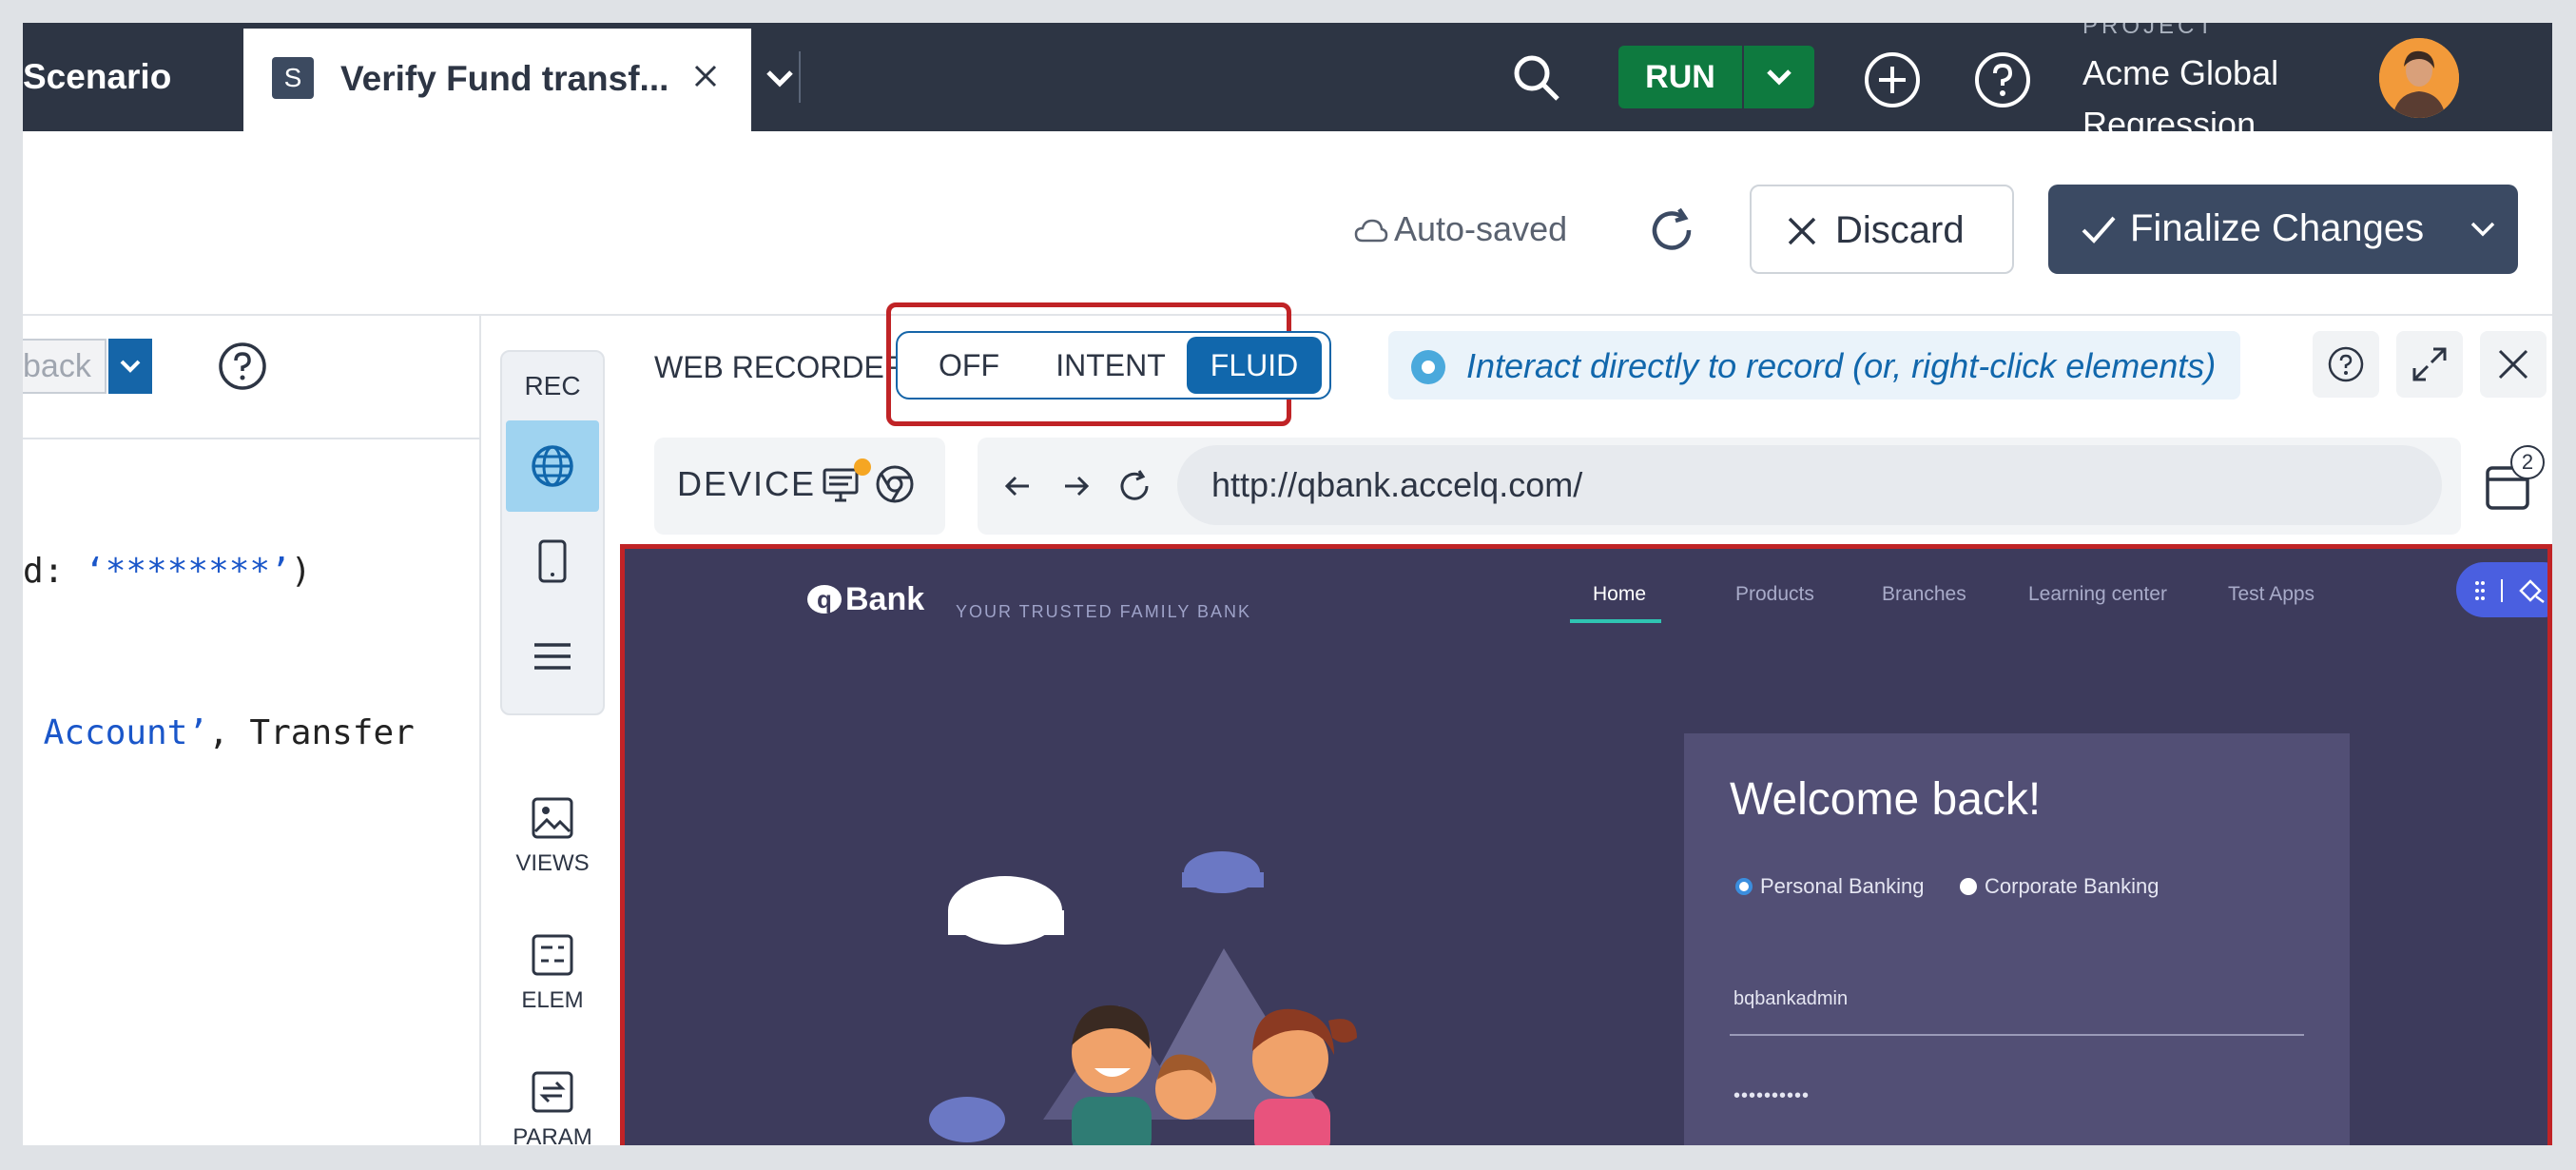  Describe the element at coordinates (1924, 594) in the screenshot. I see `bank-nav-branches: Branches` at that location.